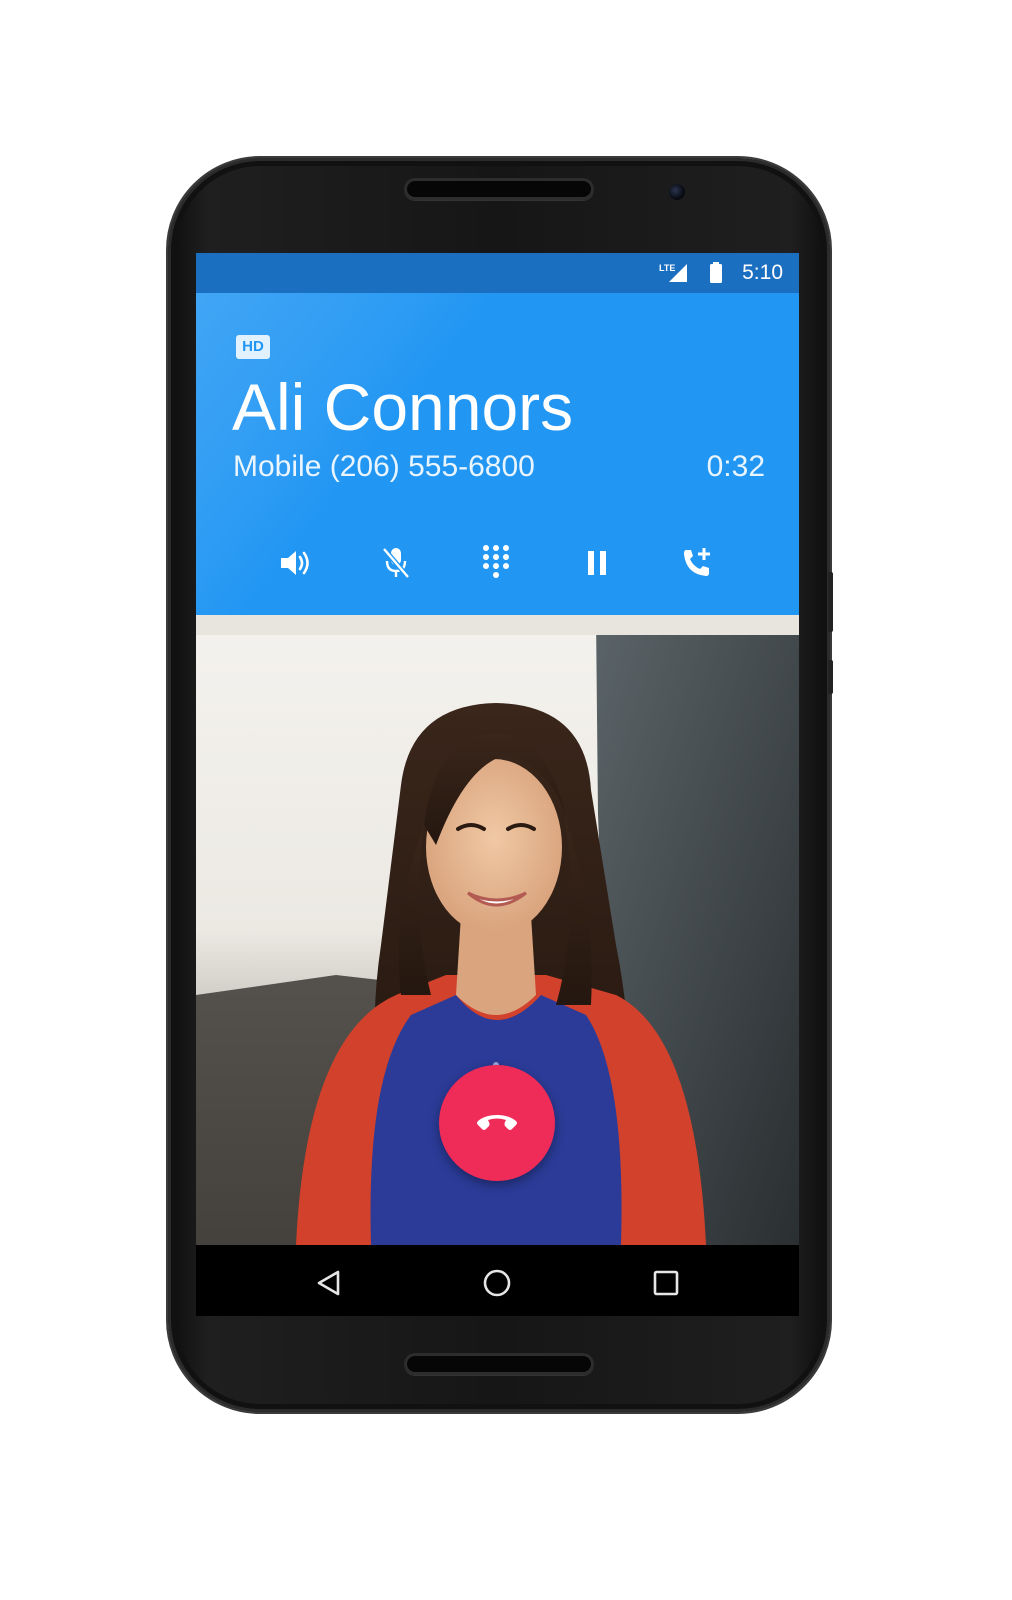 Image resolution: width=1012 pixels, height=1600 pixels. What do you see at coordinates (830, 677) in the screenshot?
I see `power-button` at bounding box center [830, 677].